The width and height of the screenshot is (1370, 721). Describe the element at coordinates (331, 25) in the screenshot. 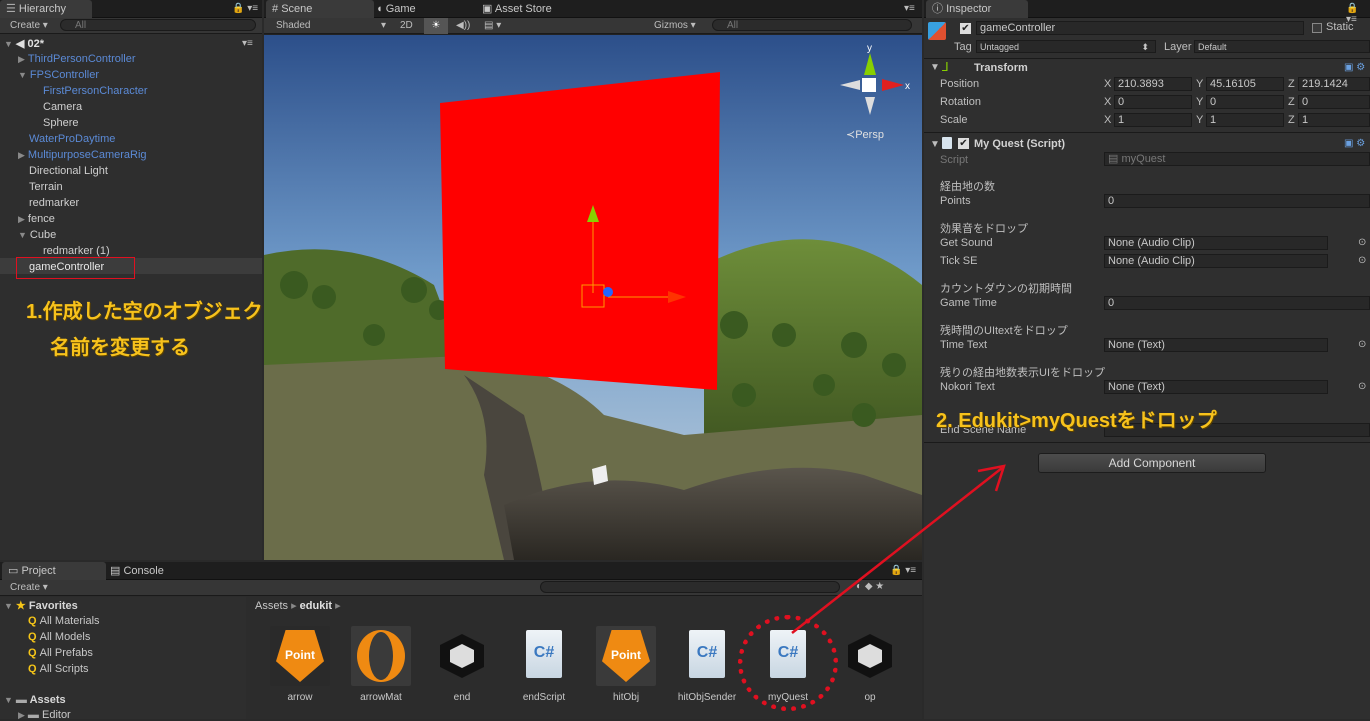

I see `shading-dropdown: Shaded ▾` at that location.